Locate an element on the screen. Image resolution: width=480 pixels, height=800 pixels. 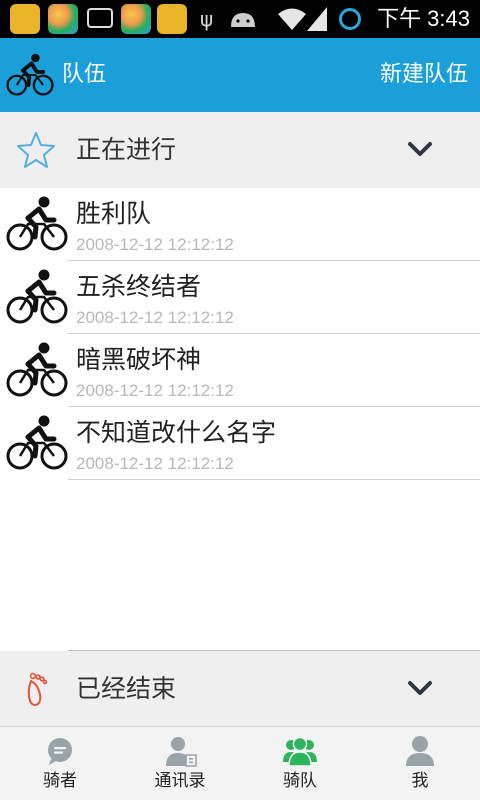
status-clock: 下午 3:43 is located at coordinates (423, 18).